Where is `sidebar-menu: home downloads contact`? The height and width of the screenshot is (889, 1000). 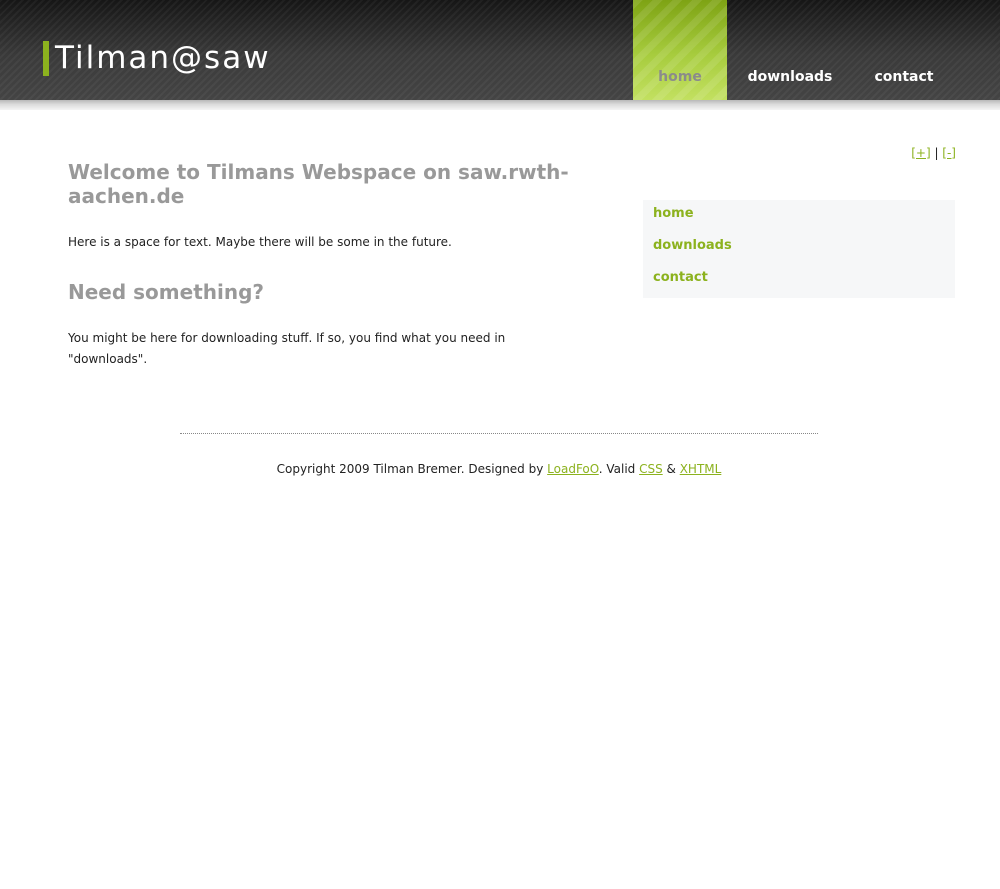 sidebar-menu: home downloads contact is located at coordinates (799, 249).